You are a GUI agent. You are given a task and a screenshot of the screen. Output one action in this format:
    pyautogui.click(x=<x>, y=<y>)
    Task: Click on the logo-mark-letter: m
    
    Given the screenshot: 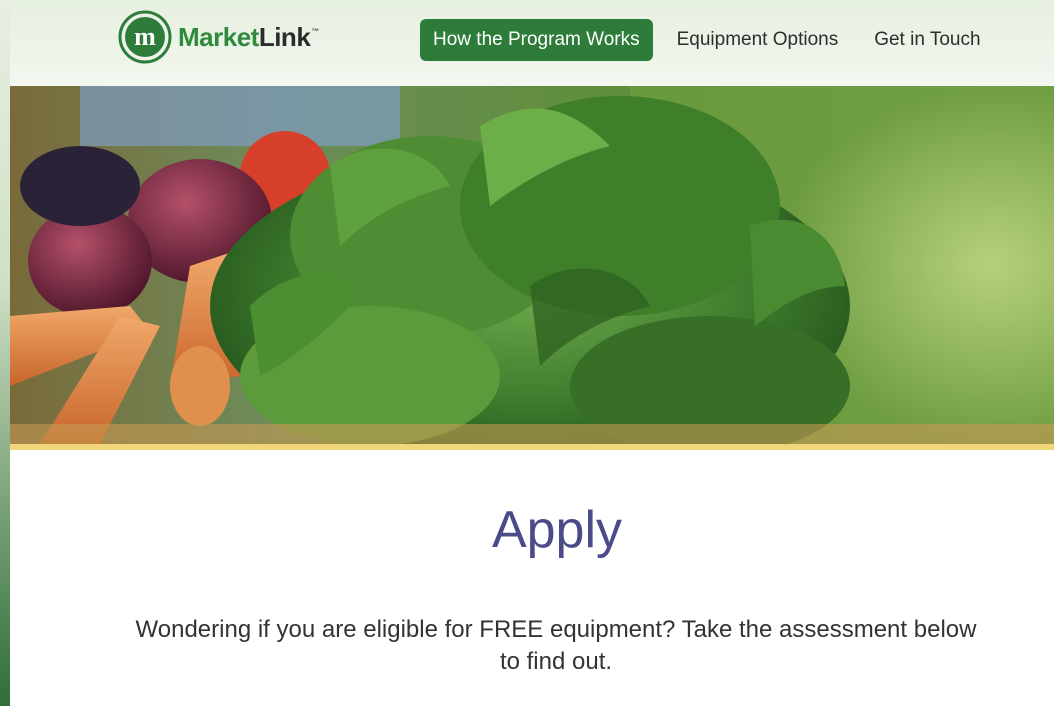 What is the action you would take?
    pyautogui.click(x=145, y=36)
    